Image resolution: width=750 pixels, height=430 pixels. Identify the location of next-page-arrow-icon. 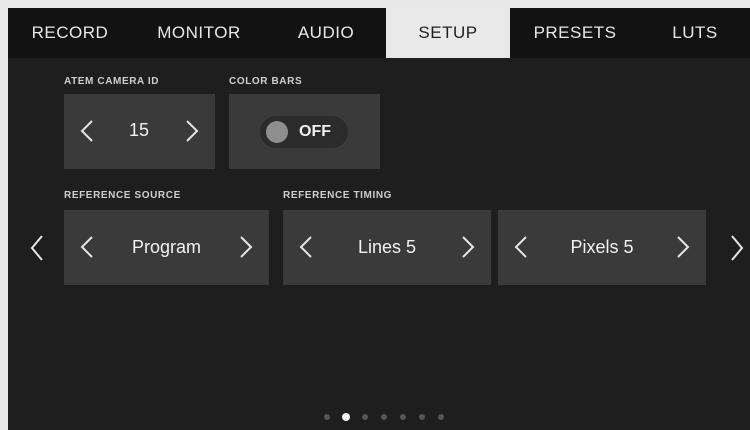
(737, 248).